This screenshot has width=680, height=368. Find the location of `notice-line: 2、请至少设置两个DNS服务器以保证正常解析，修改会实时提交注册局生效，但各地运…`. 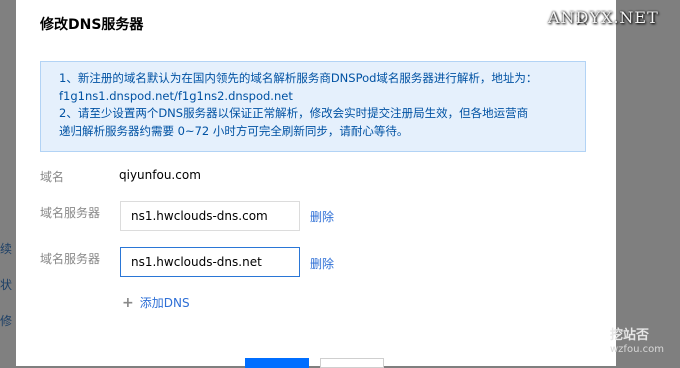

notice-line: 2、请至少设置两个DNS服务器以保证正常解析，修改会实时提交注册局生效，但各地运… is located at coordinates (294, 113).